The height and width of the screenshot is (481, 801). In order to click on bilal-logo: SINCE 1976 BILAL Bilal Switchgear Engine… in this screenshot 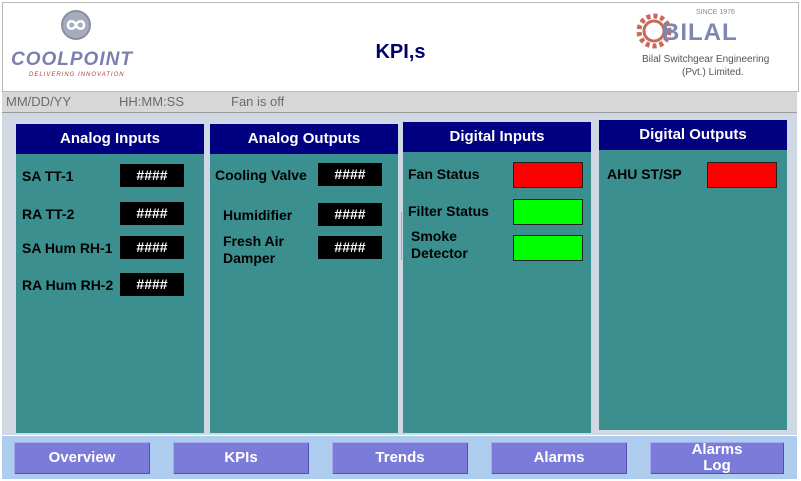, I will do `click(709, 47)`.